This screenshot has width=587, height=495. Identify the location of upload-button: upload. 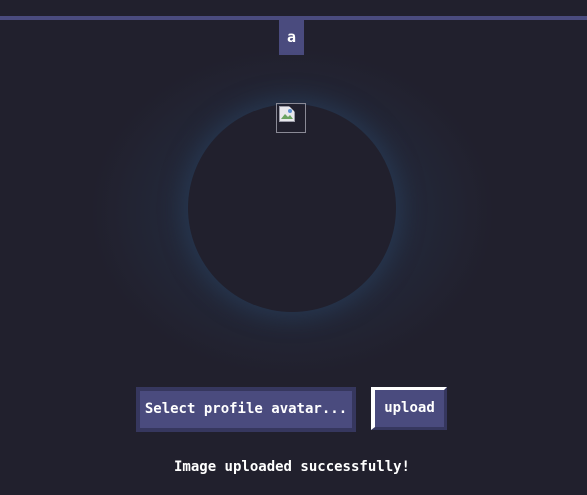
(409, 408).